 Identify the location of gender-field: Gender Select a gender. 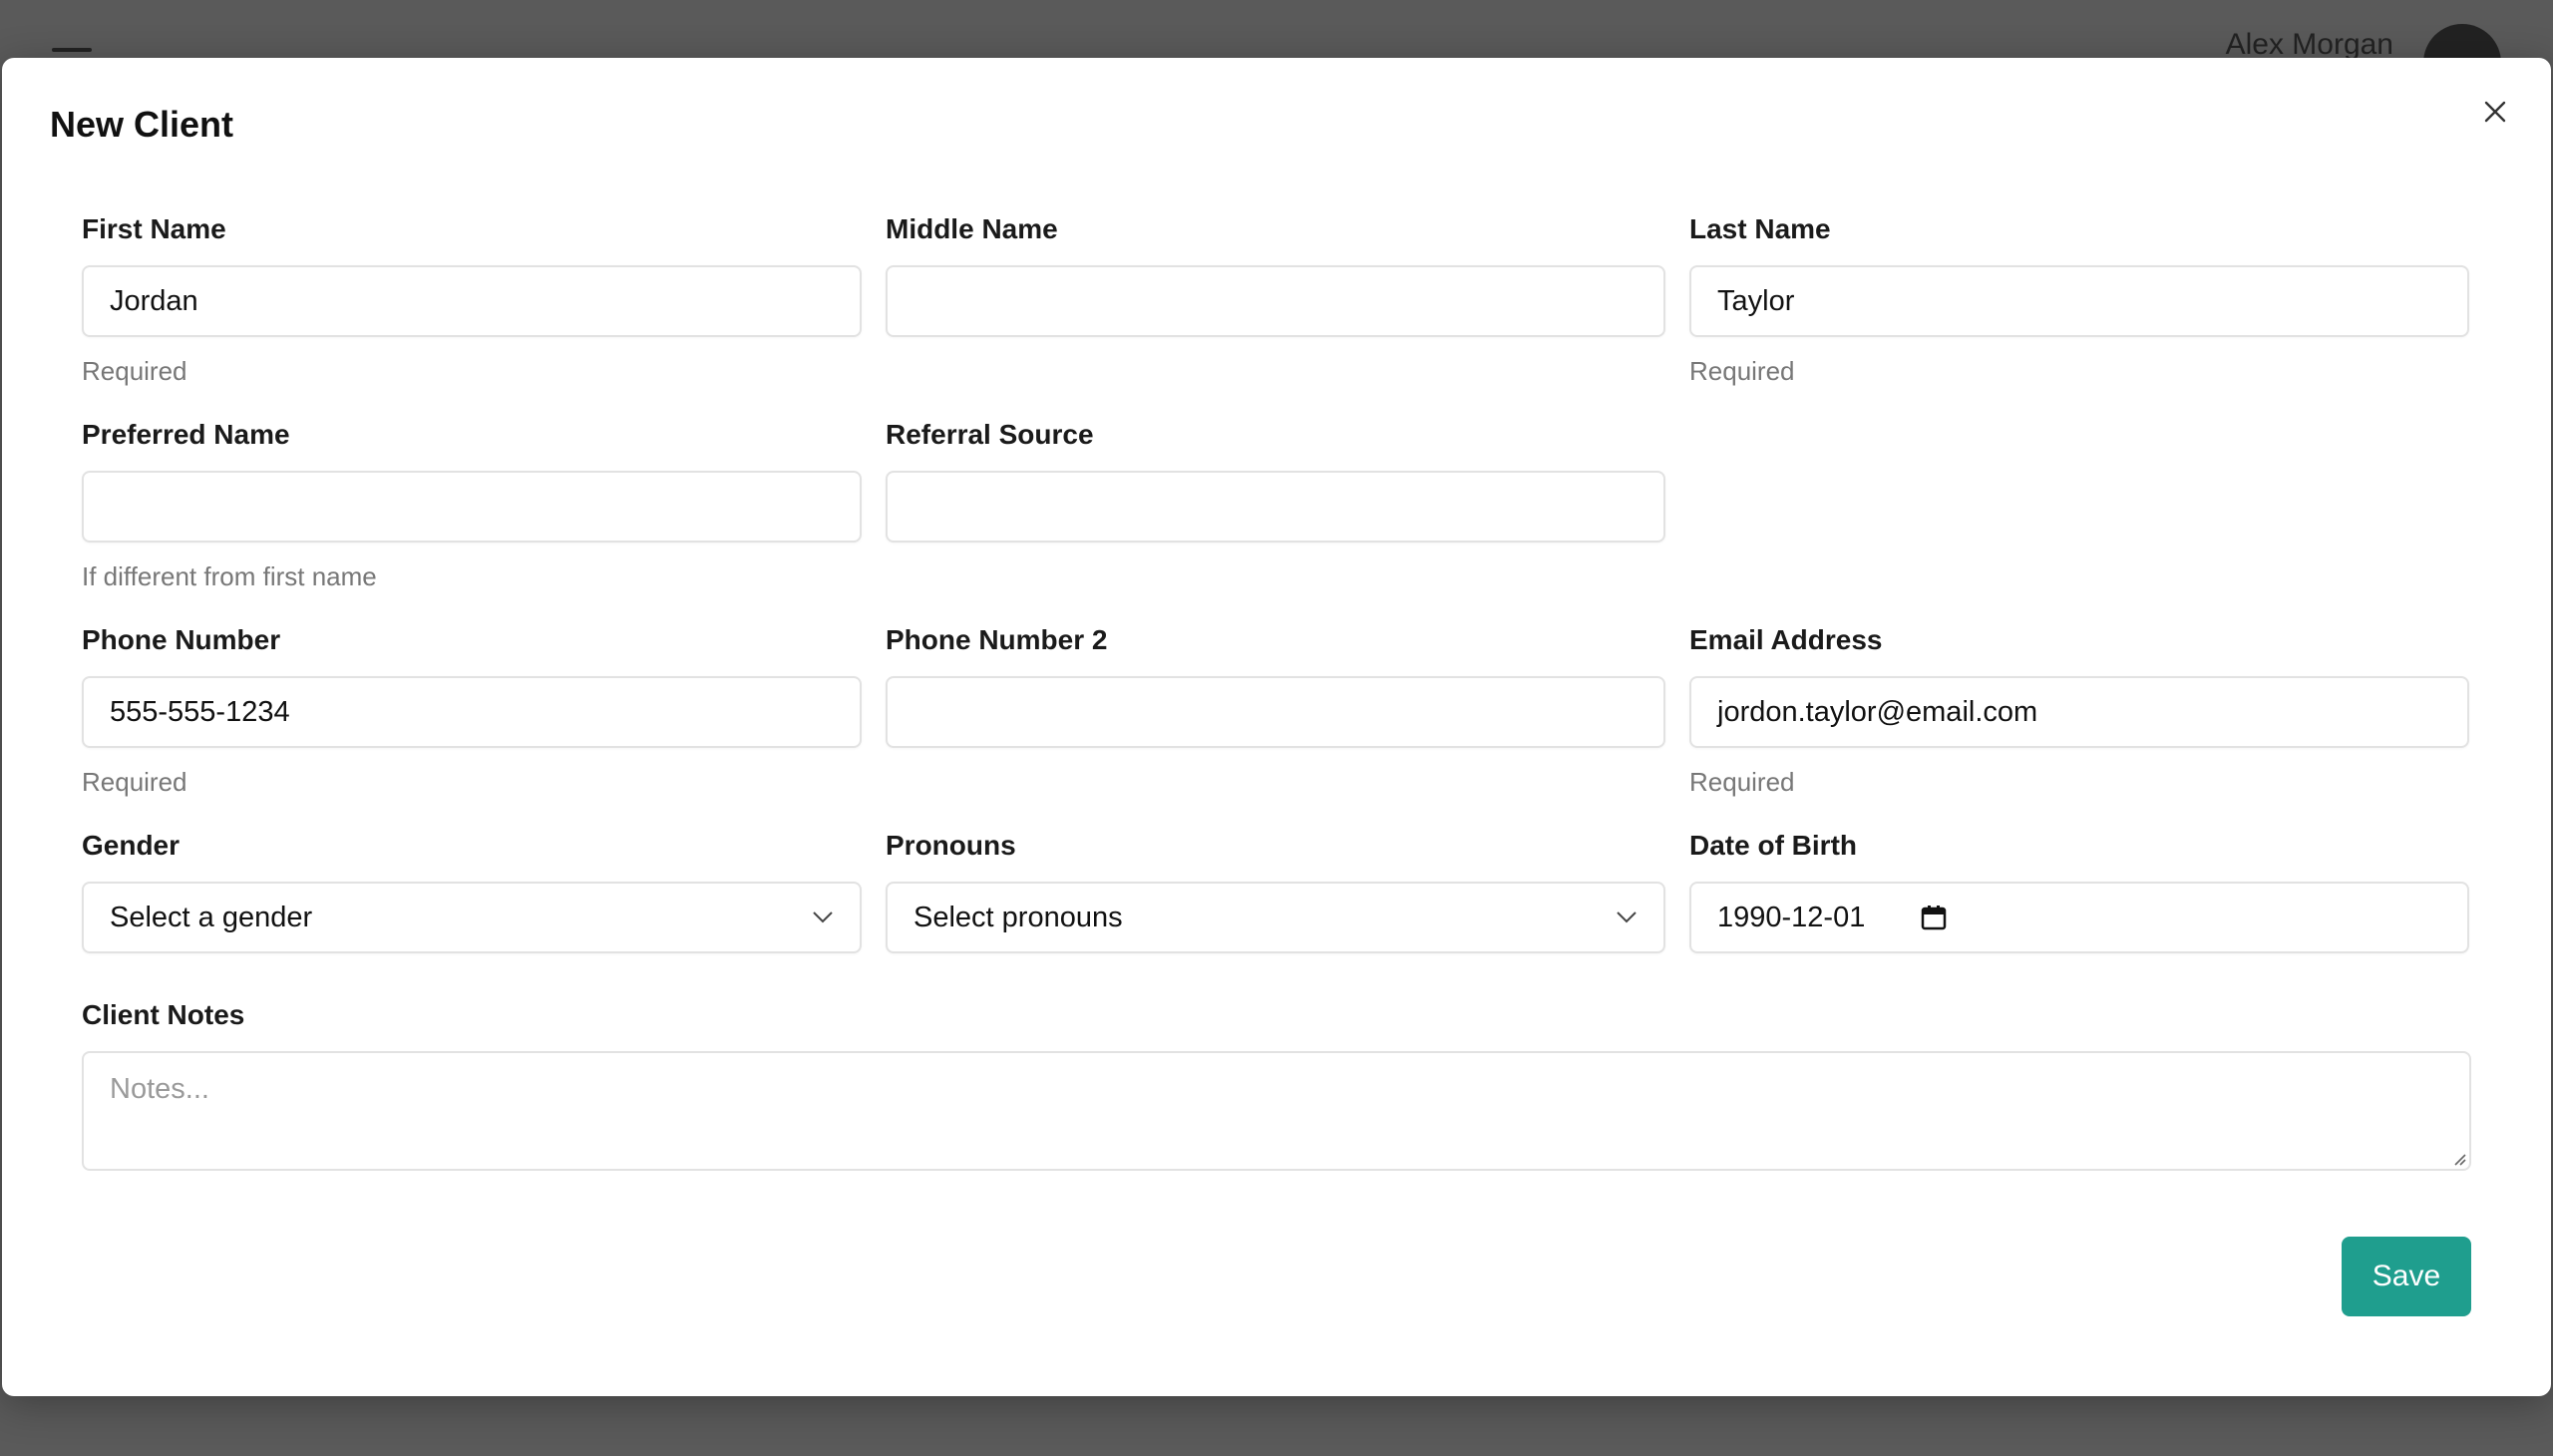
(472, 904).